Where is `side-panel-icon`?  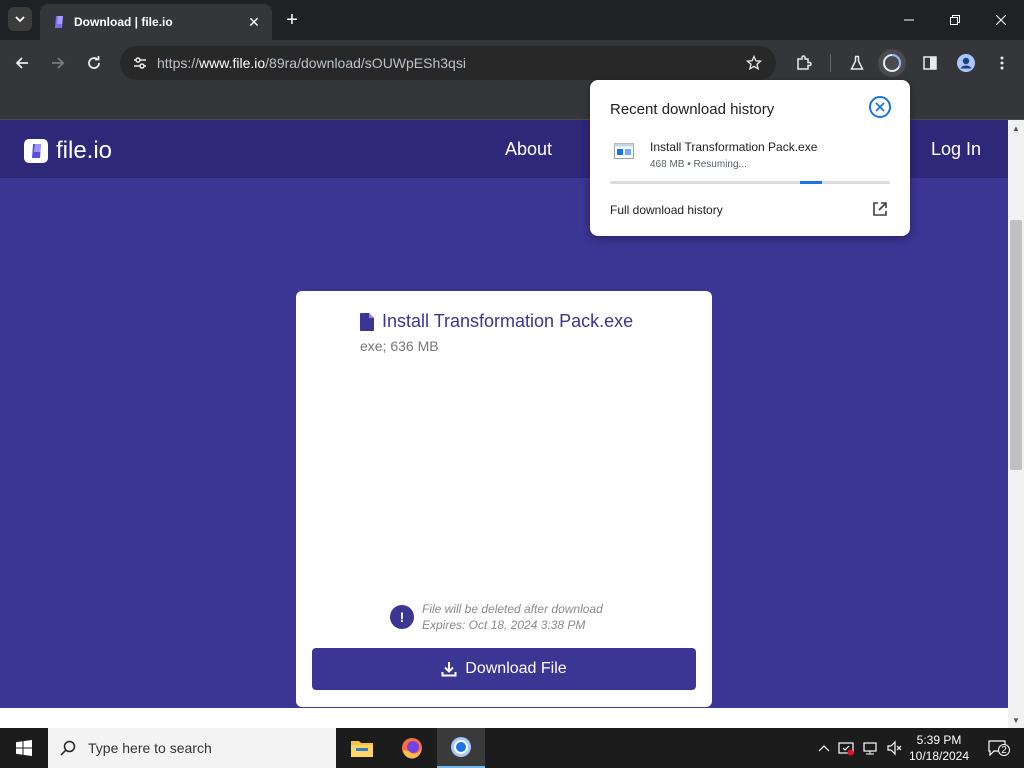 side-panel-icon is located at coordinates (930, 63).